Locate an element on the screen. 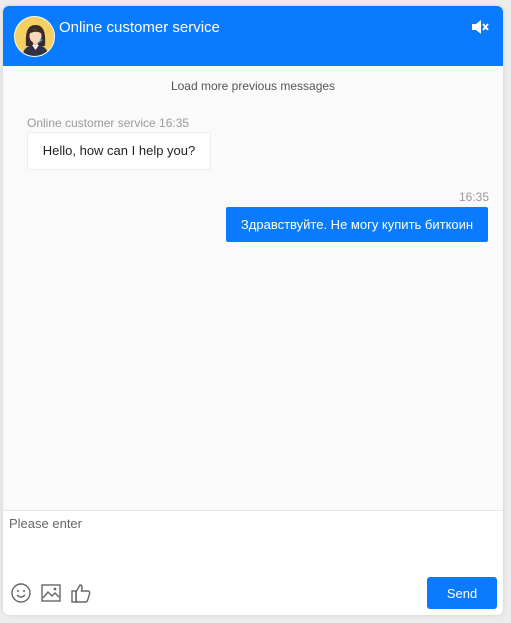  send-button: Send is located at coordinates (462, 593).